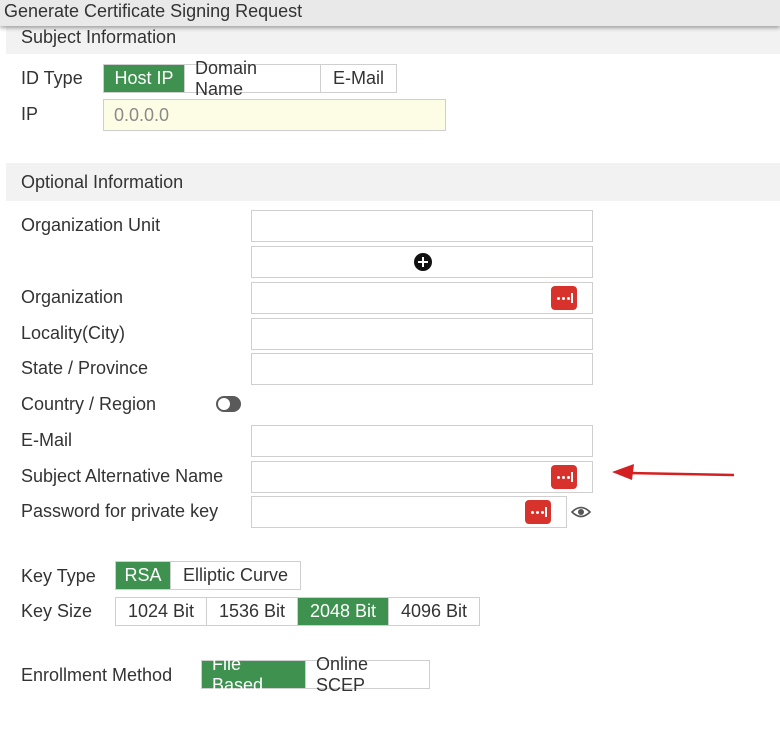  What do you see at coordinates (47, 440) in the screenshot?
I see `email-label: E-Mail` at bounding box center [47, 440].